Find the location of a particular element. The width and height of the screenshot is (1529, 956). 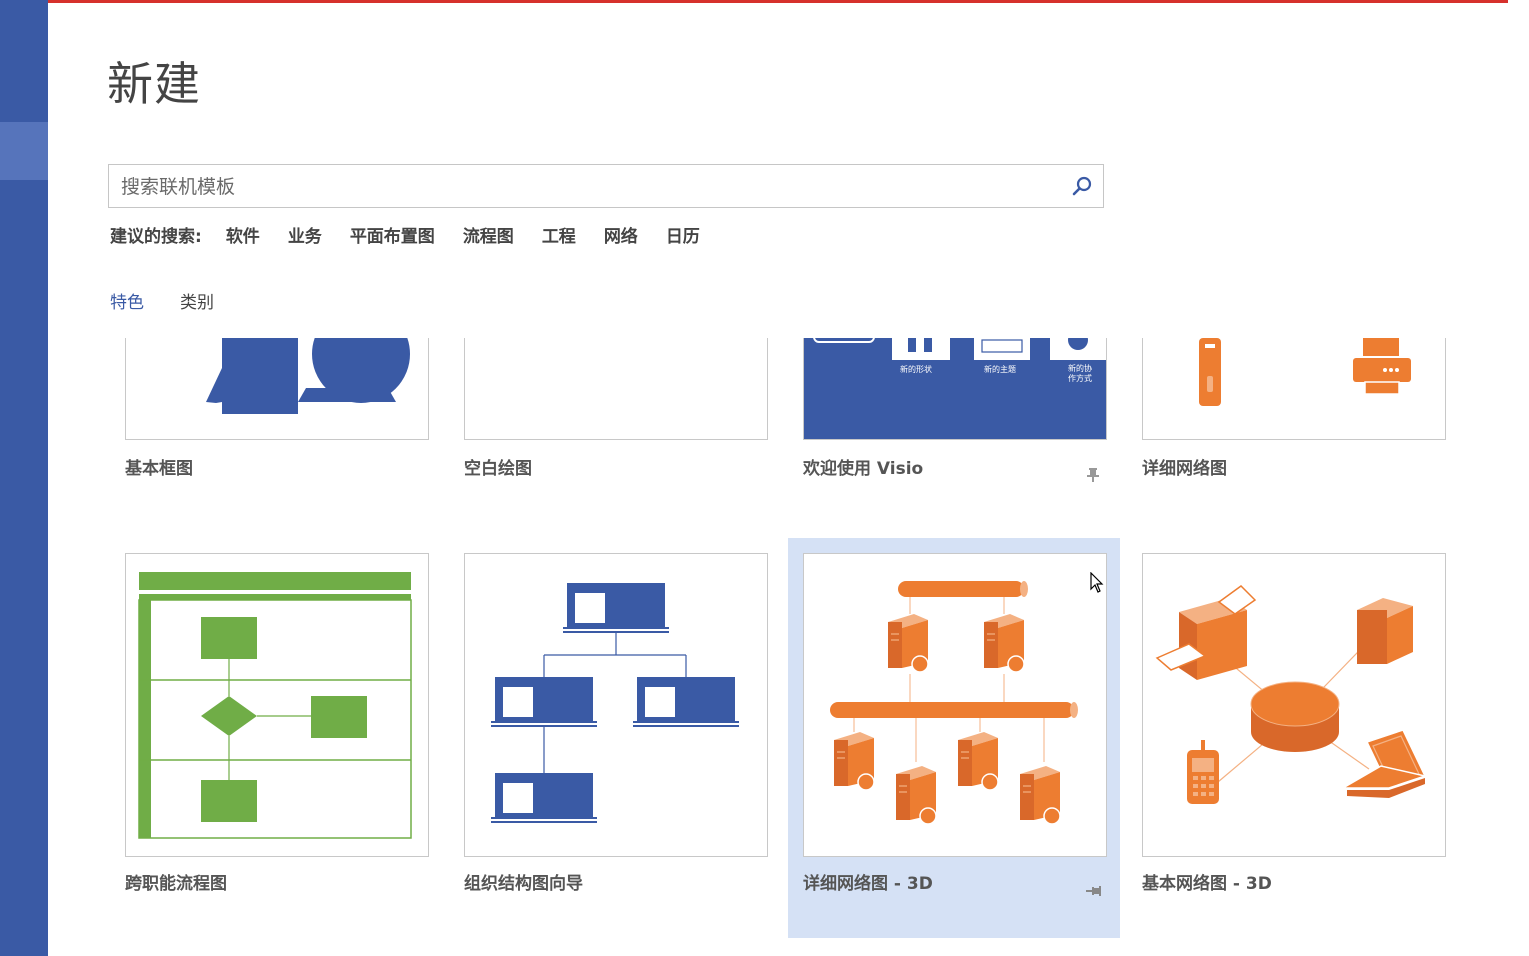

detailed-network-3d-preview is located at coordinates (954, 703).